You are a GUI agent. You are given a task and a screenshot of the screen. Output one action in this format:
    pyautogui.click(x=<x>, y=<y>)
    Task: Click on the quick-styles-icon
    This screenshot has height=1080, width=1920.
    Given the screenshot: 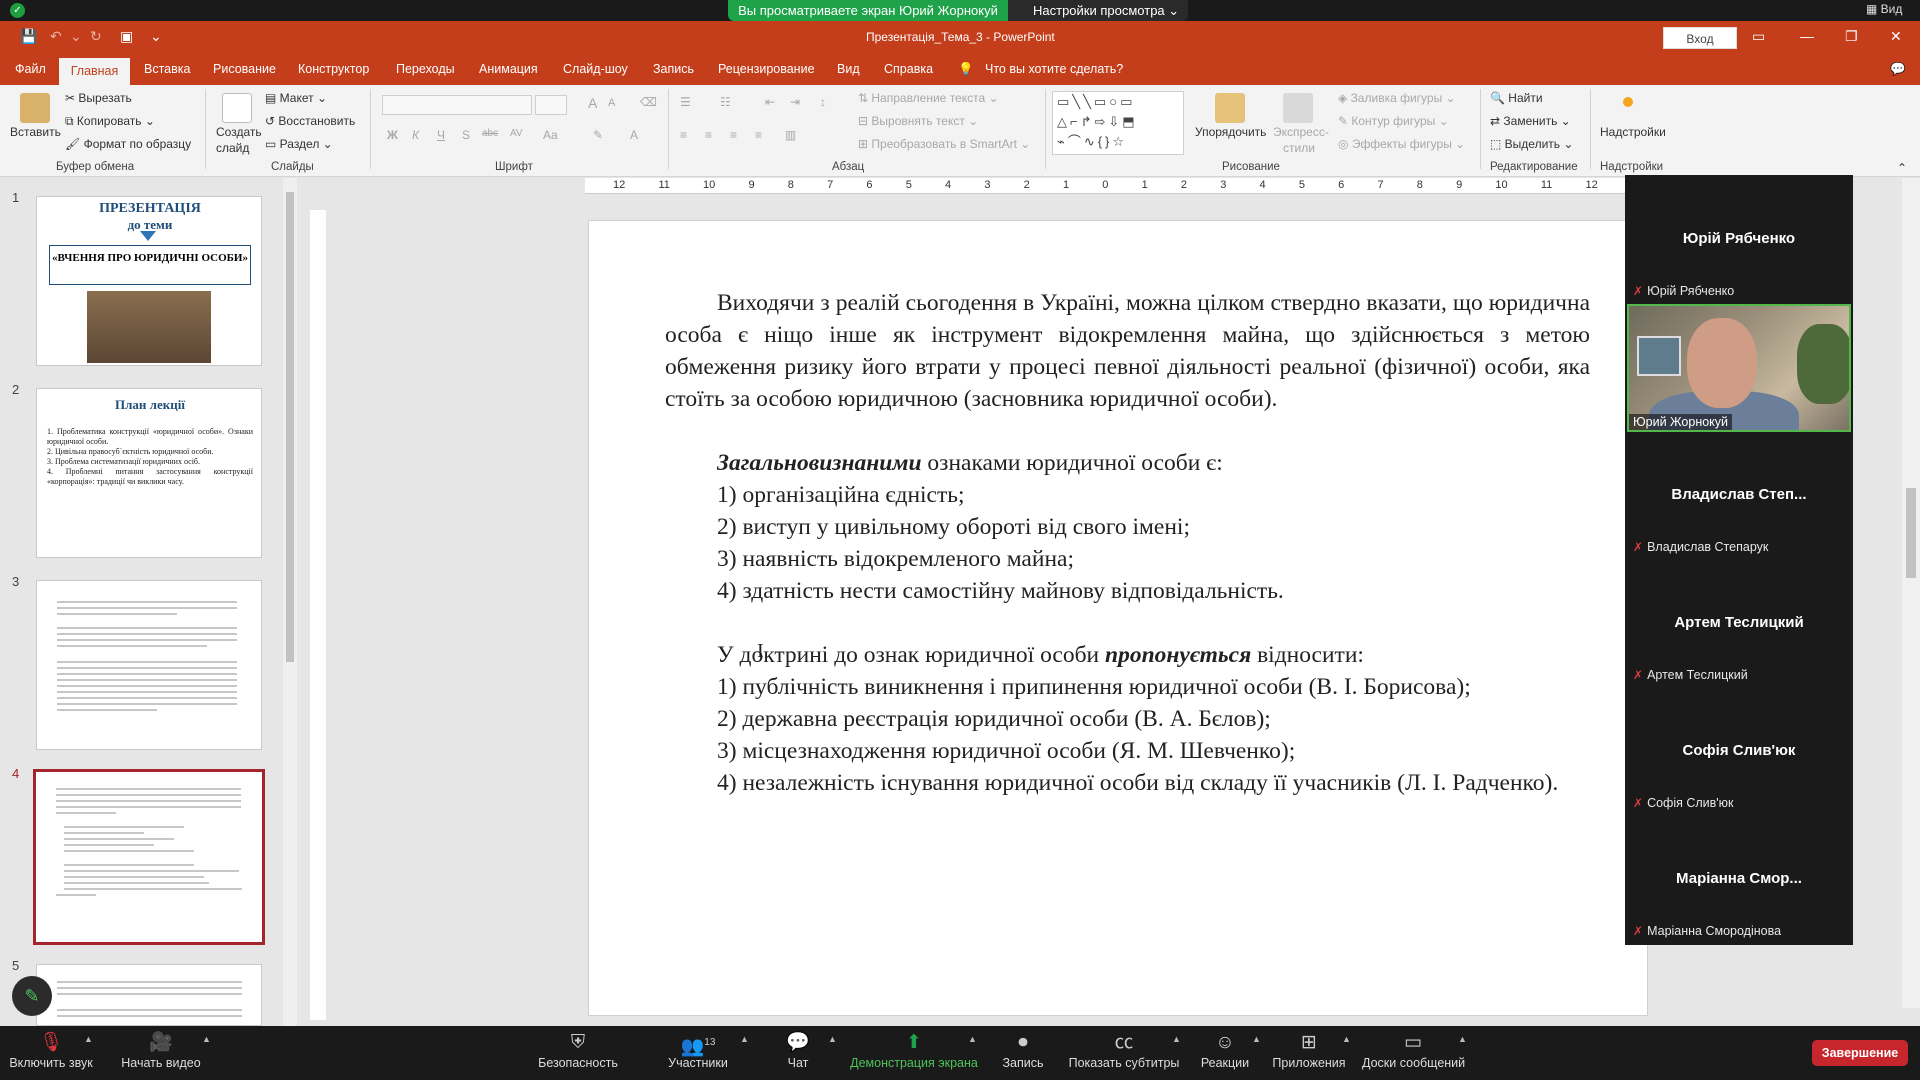 What is the action you would take?
    pyautogui.click(x=1298, y=108)
    